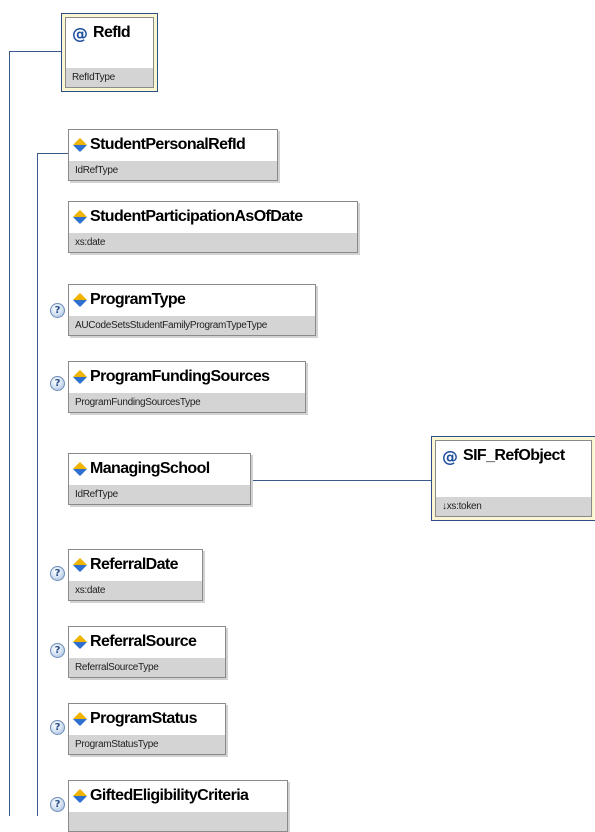  Describe the element at coordinates (180, 376) in the screenshot. I see `node-name: ProgramFundingSources` at that location.